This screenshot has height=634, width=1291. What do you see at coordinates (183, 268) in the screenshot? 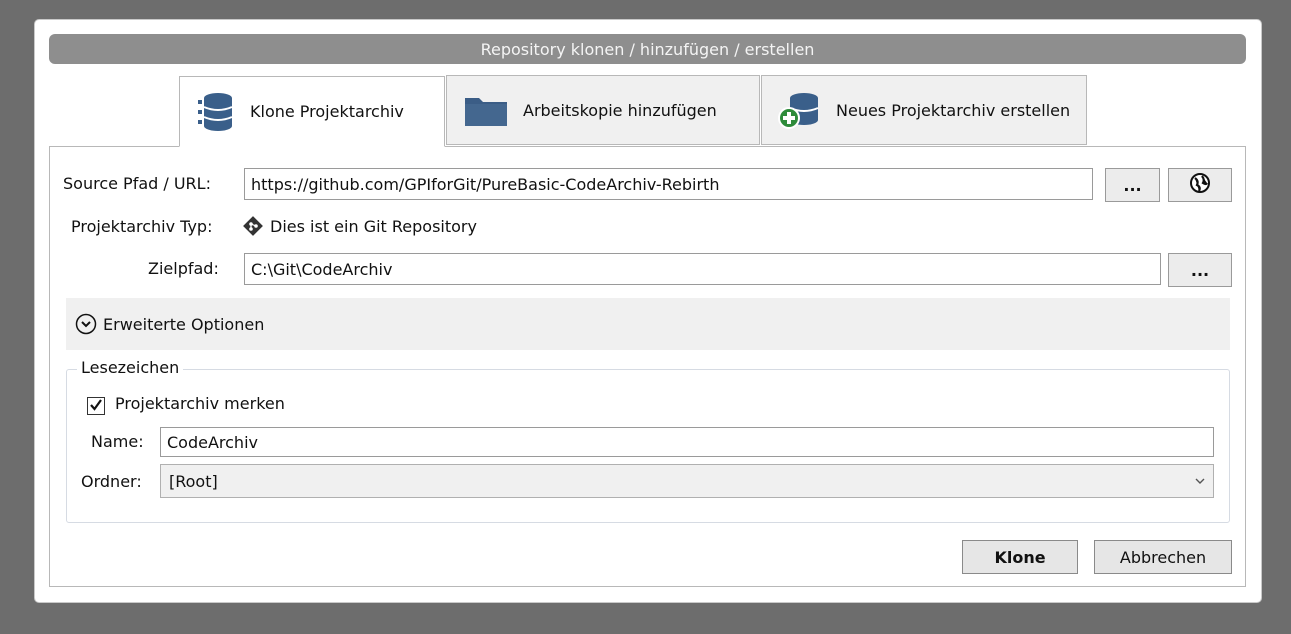
I see `target-path-label: Zielpfad:` at bounding box center [183, 268].